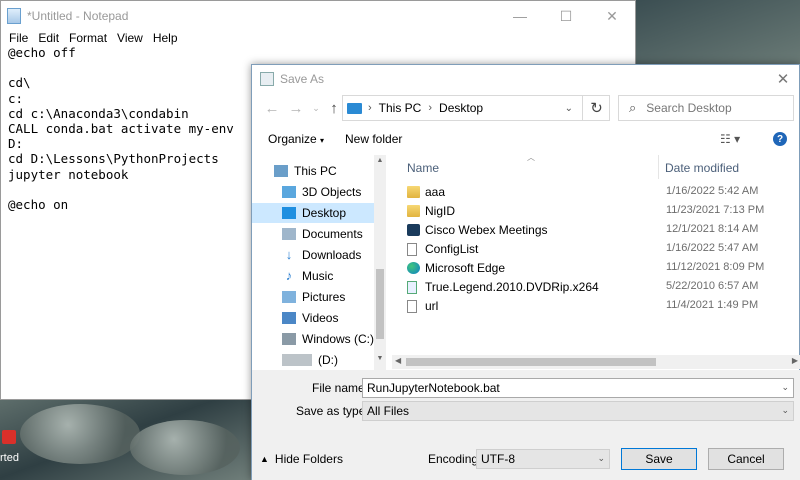 The height and width of the screenshot is (480, 800). I want to click on hide-folders-button: ▲ Hide Folders, so click(301, 459).